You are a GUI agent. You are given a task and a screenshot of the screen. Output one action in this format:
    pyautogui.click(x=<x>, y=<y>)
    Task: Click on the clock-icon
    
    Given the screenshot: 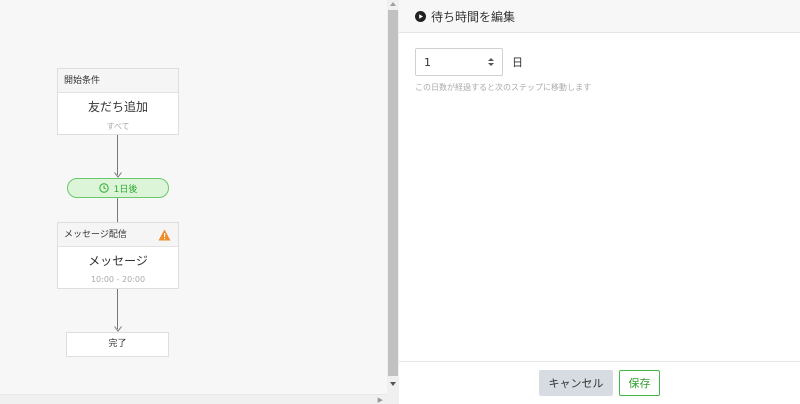 What is the action you would take?
    pyautogui.click(x=103, y=188)
    